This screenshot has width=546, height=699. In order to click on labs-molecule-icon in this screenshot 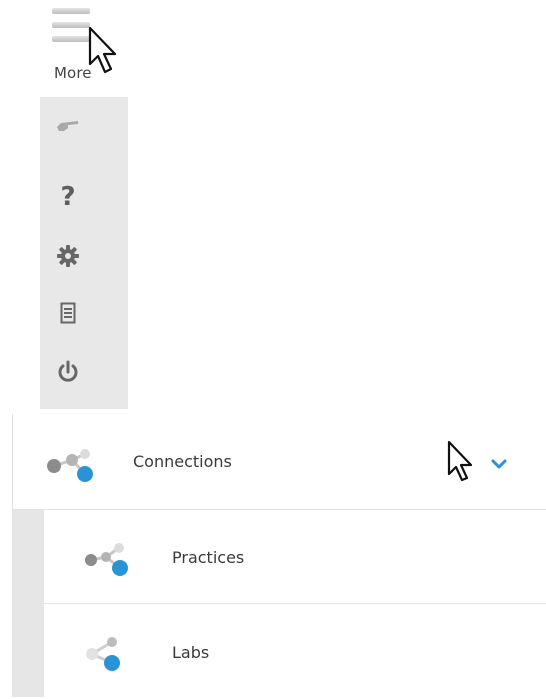, I will do `click(103, 654)`.